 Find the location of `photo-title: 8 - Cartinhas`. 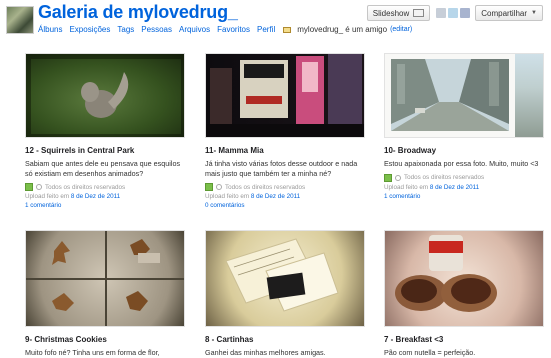

photo-title: 8 - Cartinhas is located at coordinates (285, 339).